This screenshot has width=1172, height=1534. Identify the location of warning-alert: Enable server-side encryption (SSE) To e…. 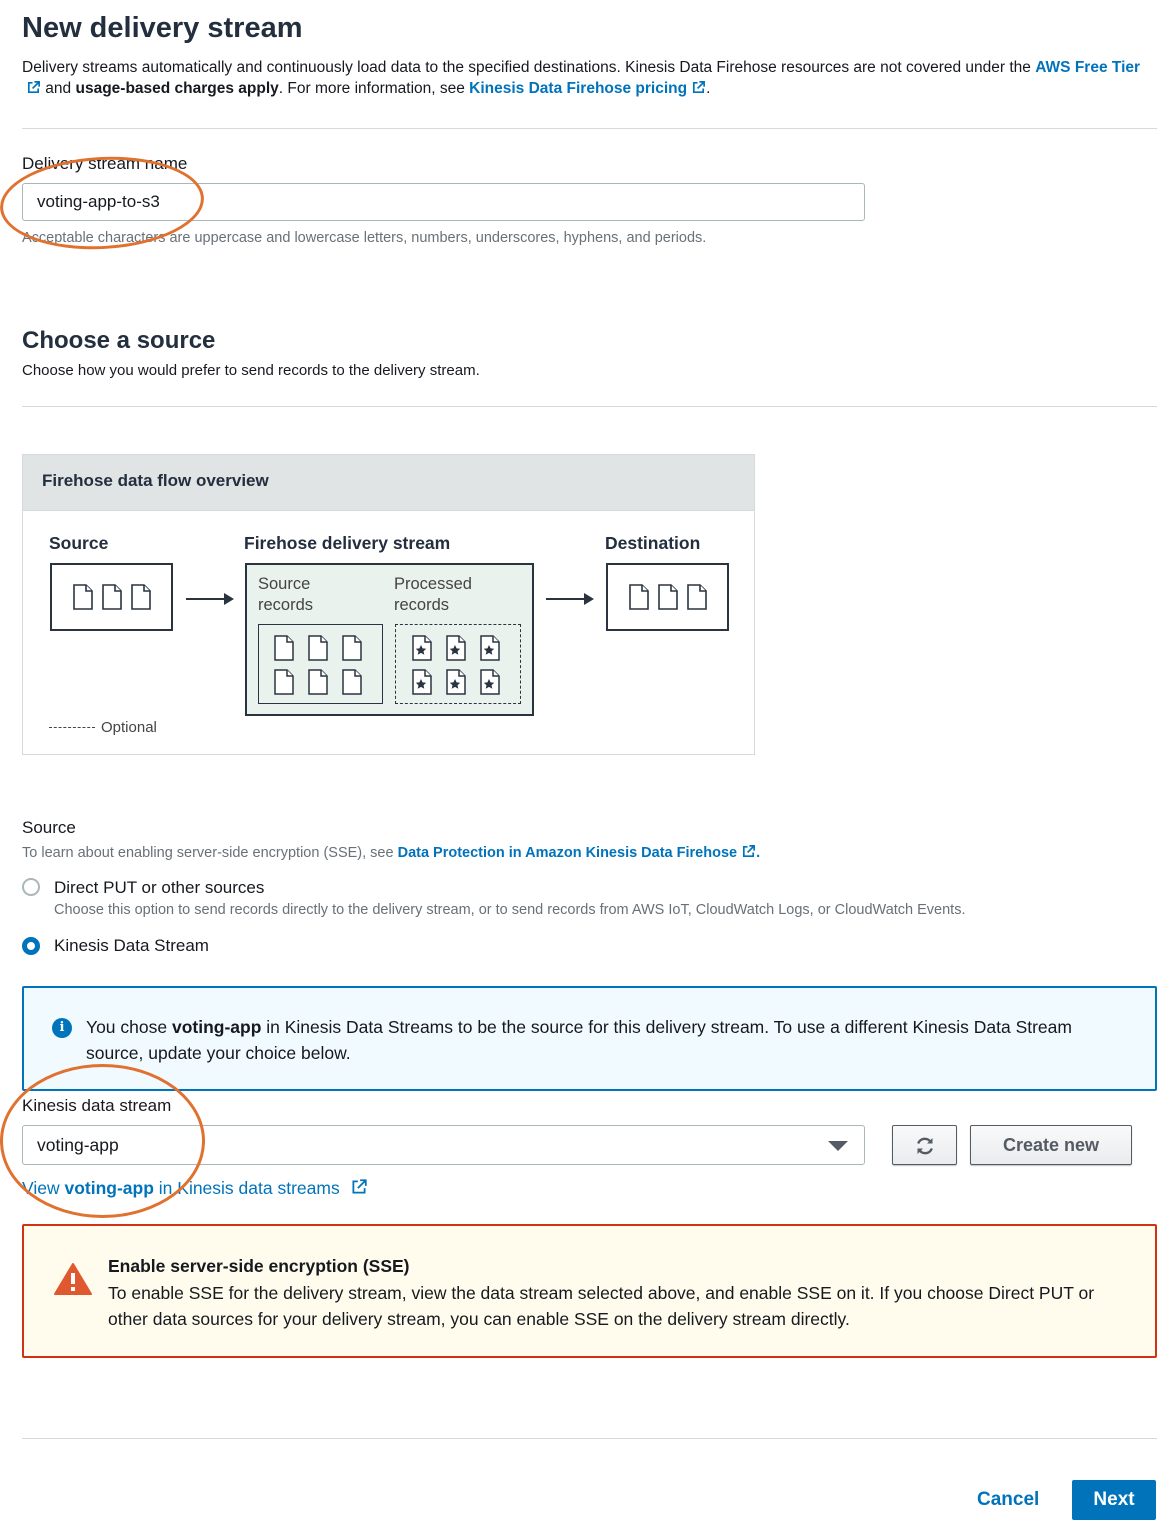
(589, 1291).